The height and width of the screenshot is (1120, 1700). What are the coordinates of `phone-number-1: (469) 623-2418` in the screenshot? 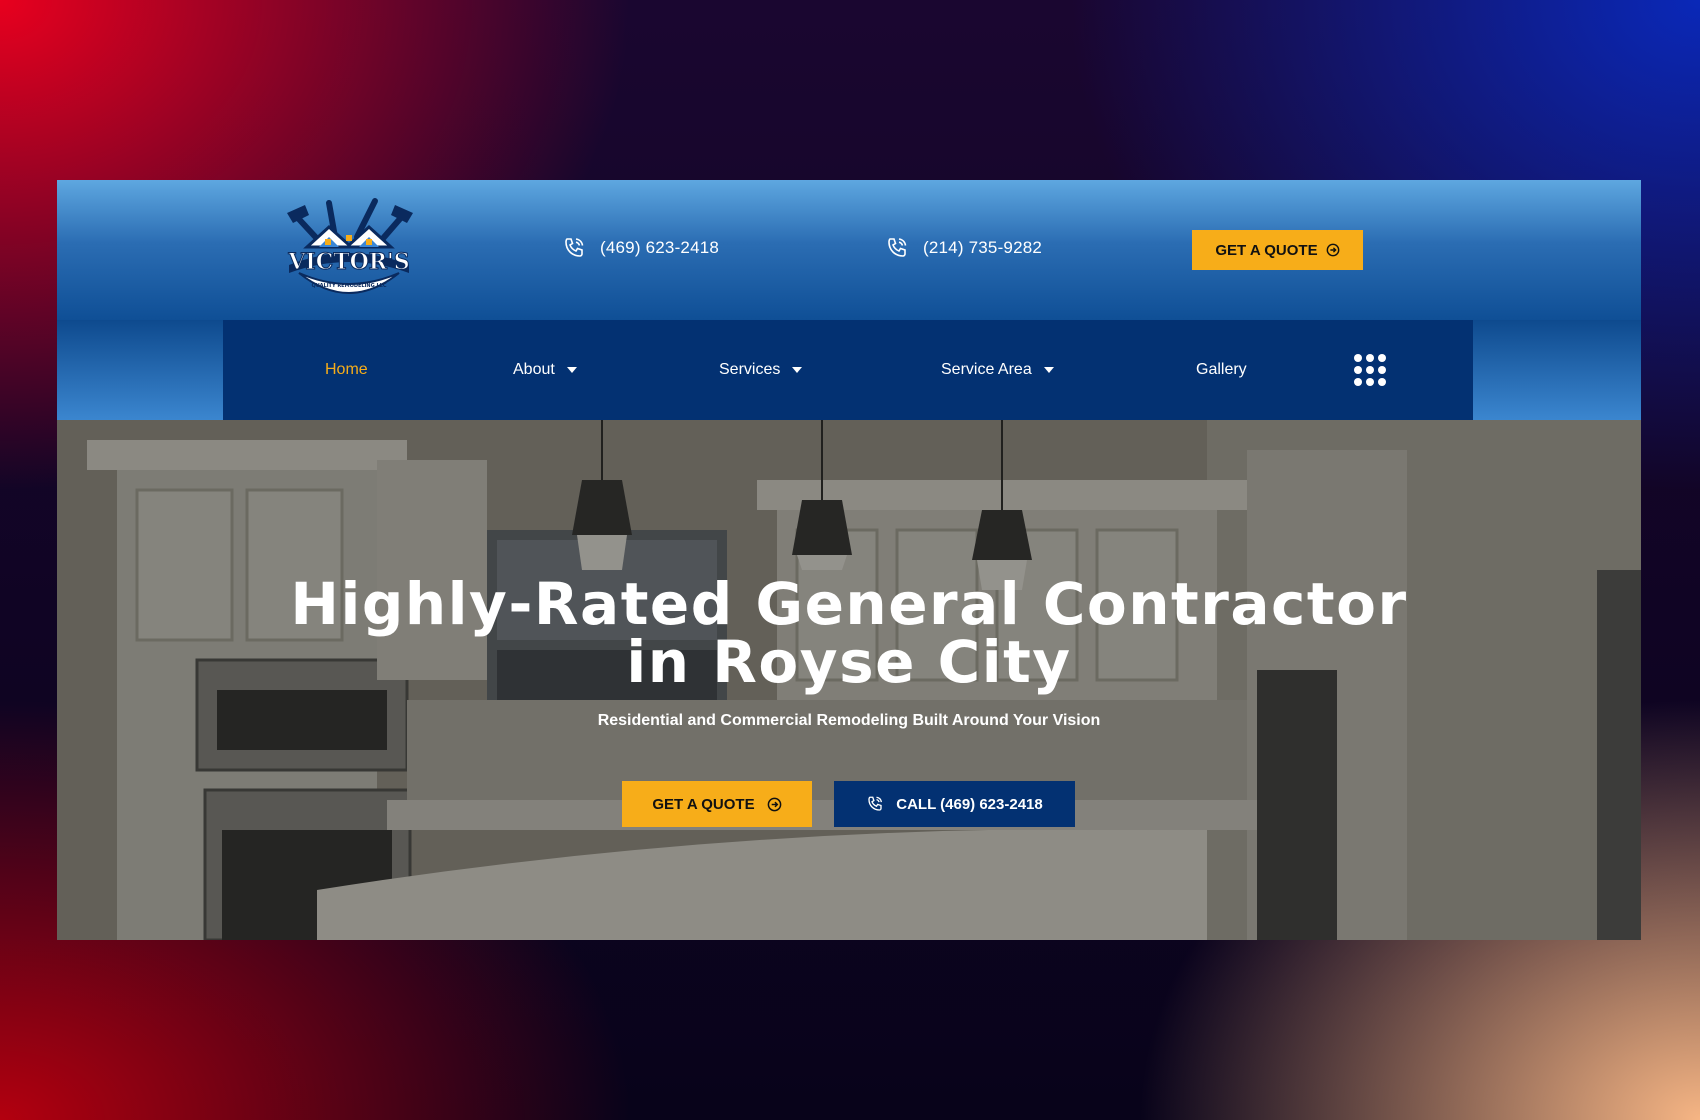 It's located at (660, 247).